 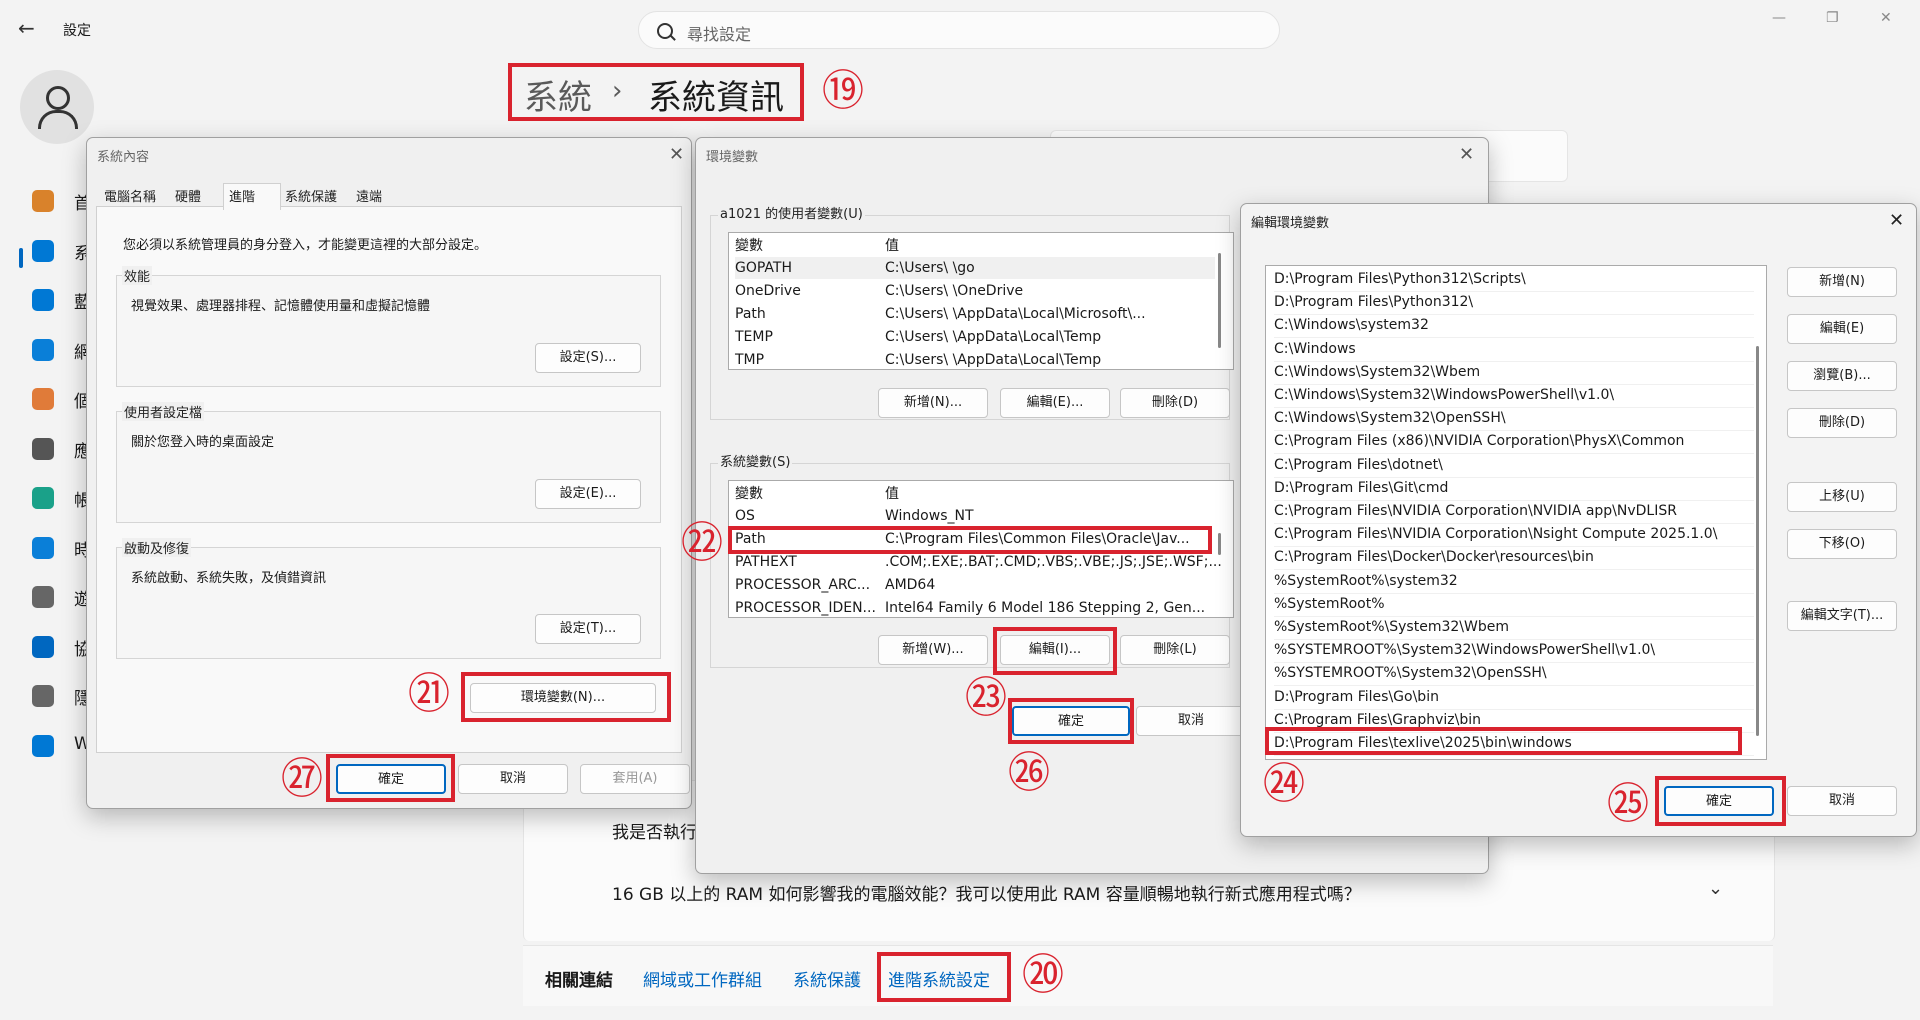 What do you see at coordinates (43, 597) in the screenshot?
I see `gamepad-icon` at bounding box center [43, 597].